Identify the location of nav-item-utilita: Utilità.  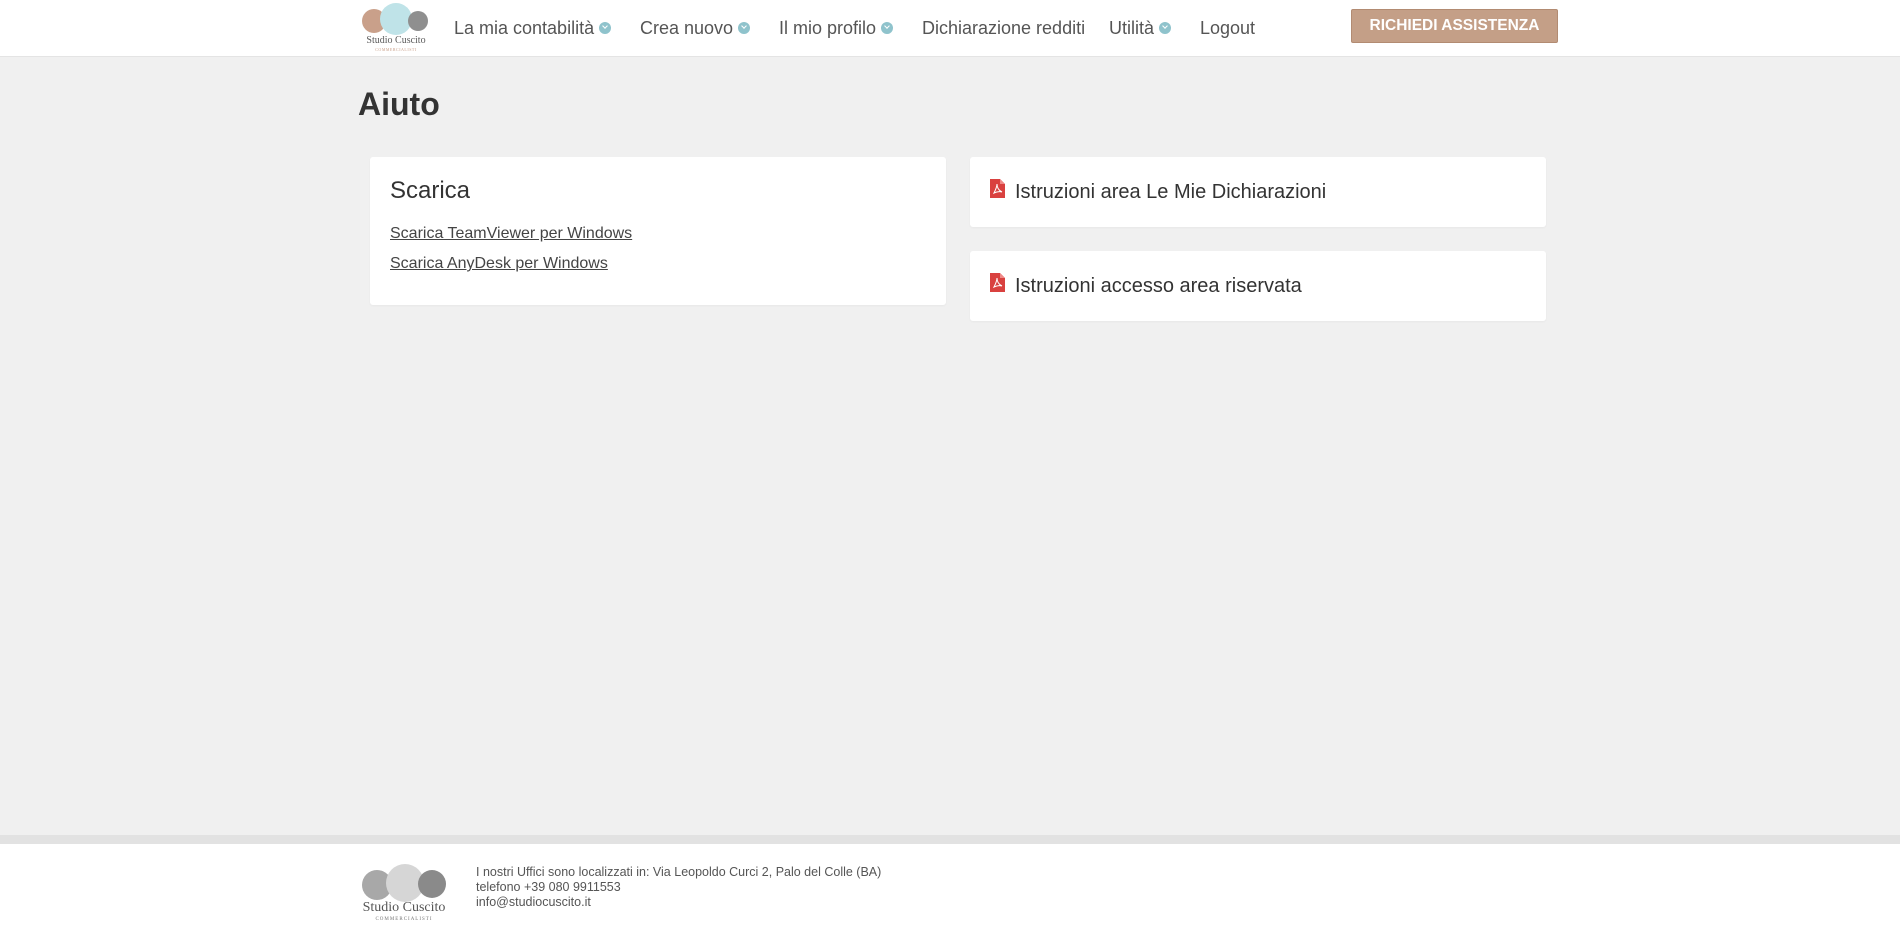
(1140, 28).